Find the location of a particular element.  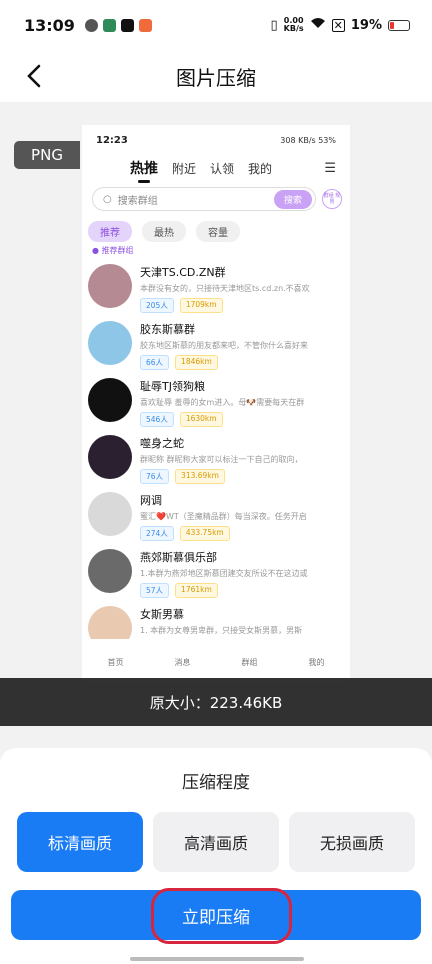

quality-option-high: 高清画质 is located at coordinates (216, 842).